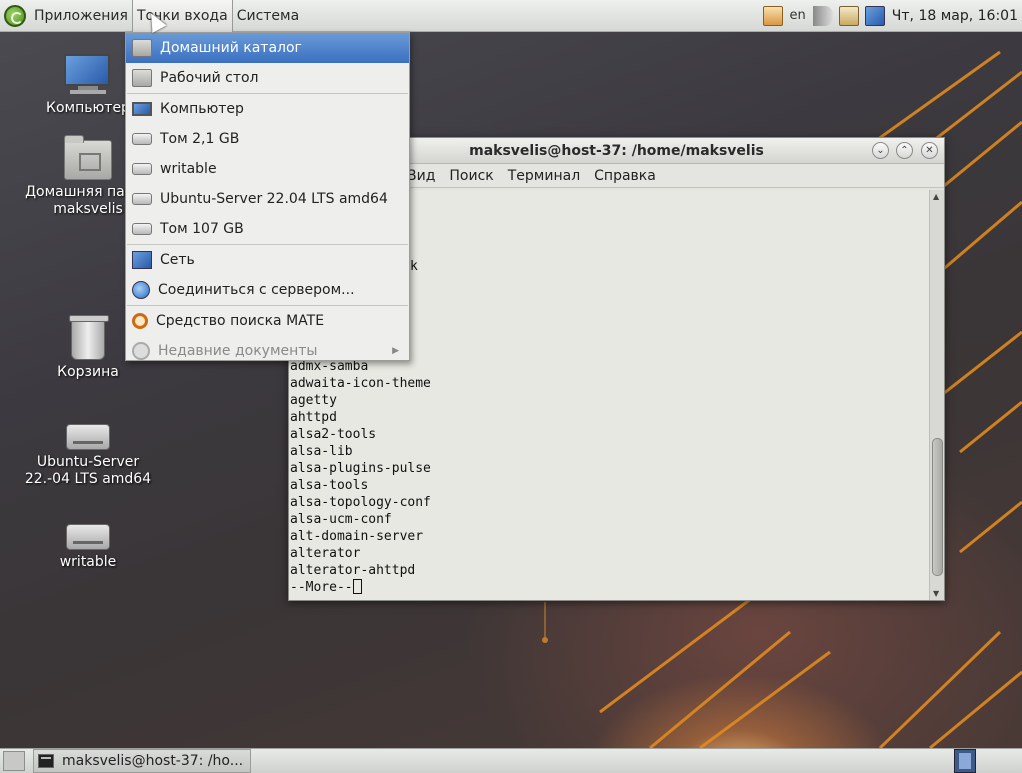  What do you see at coordinates (880, 150) in the screenshot?
I see `minimize-button: ⌄` at bounding box center [880, 150].